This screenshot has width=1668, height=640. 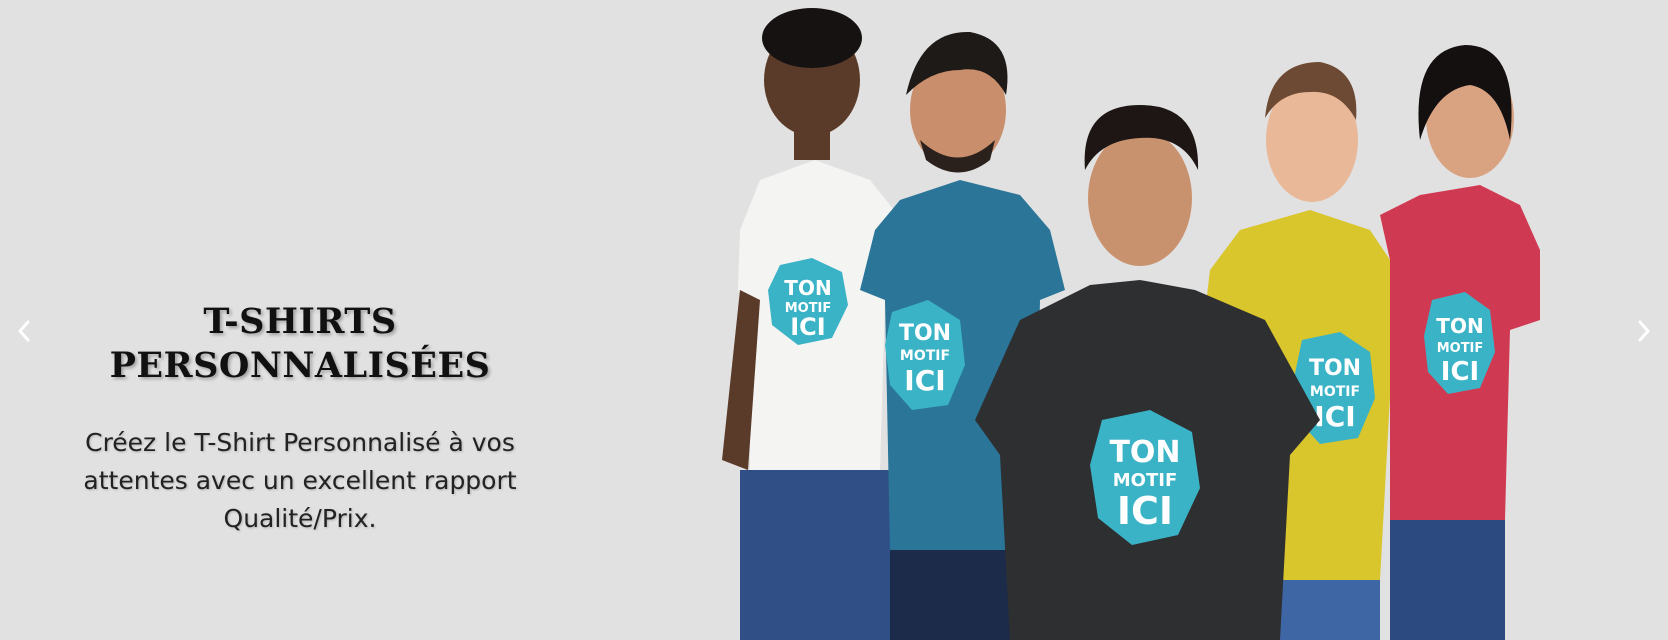 I want to click on model-red-tshirt: TON MOTIF ICI, so click(x=1460, y=342).